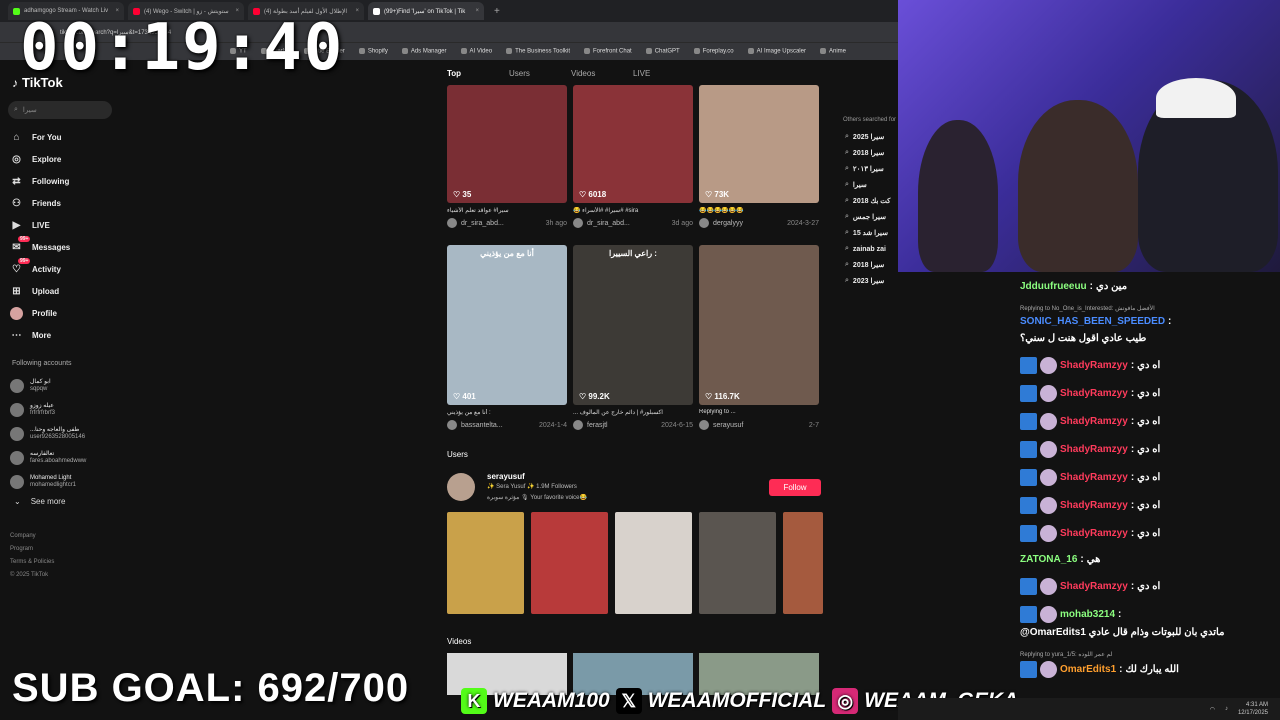 This screenshot has height=720, width=1280. Describe the element at coordinates (714, 51) in the screenshot. I see `bookmark-item: Foreplay.co` at that location.